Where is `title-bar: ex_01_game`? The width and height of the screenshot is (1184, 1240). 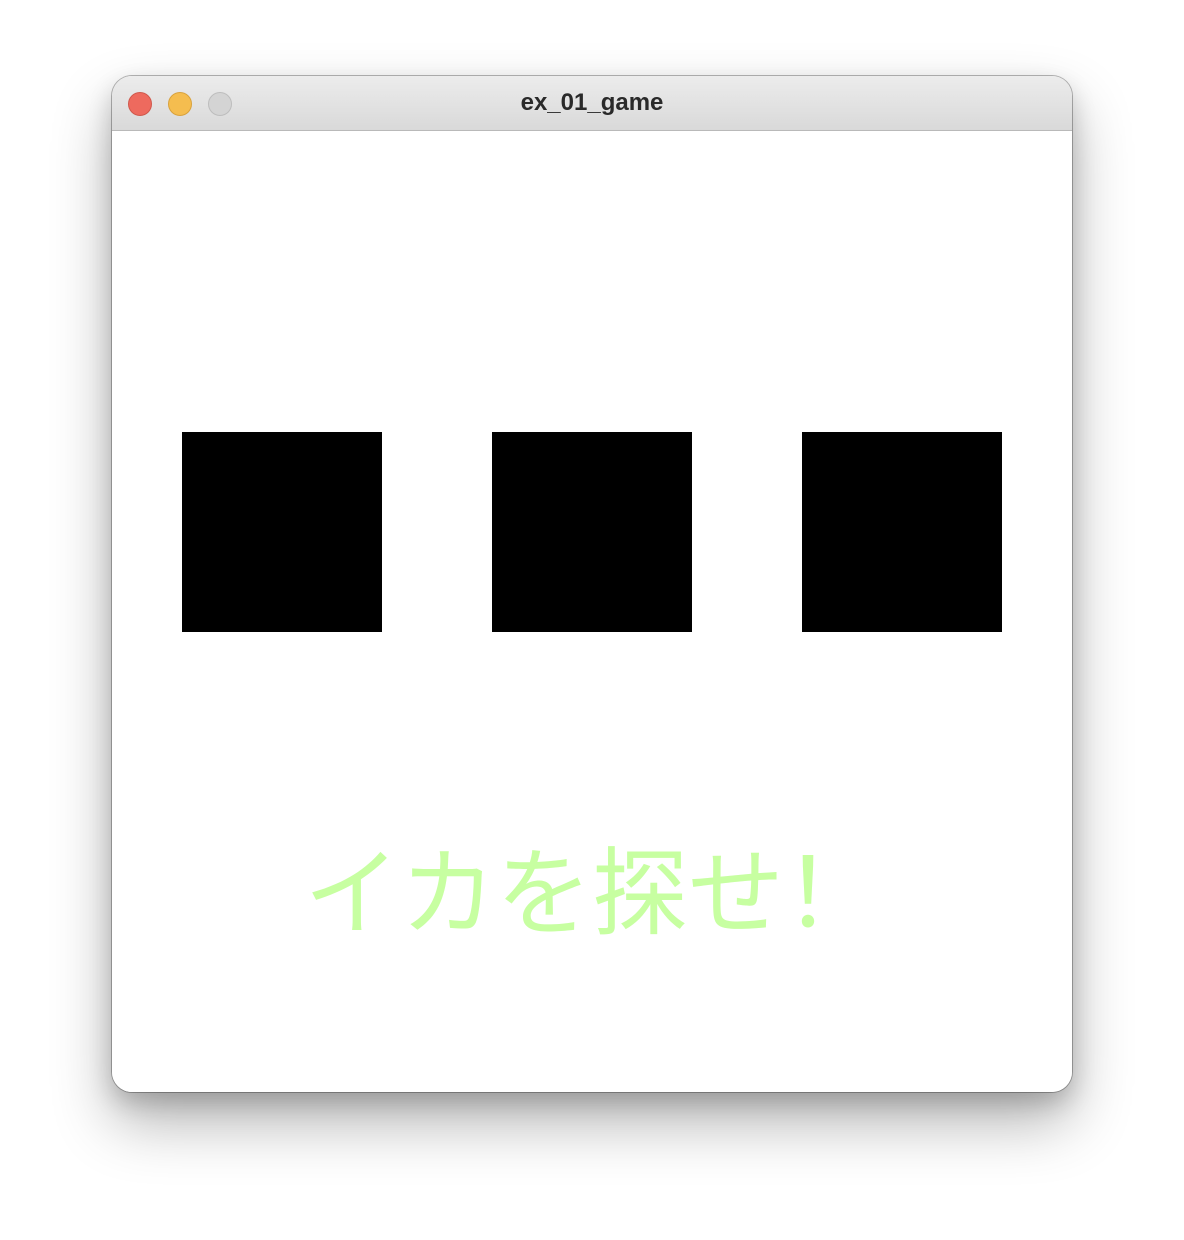 title-bar: ex_01_game is located at coordinates (592, 103).